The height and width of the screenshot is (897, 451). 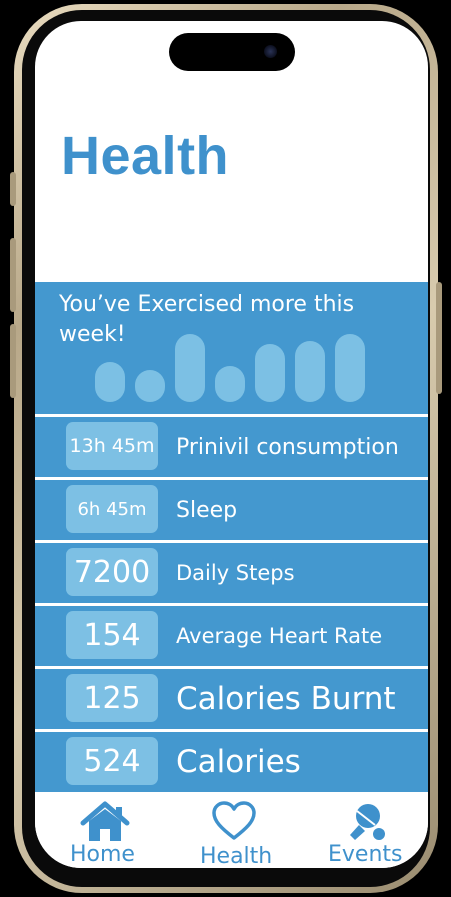 I want to click on metric-label: Average Heart Rate, so click(x=279, y=636).